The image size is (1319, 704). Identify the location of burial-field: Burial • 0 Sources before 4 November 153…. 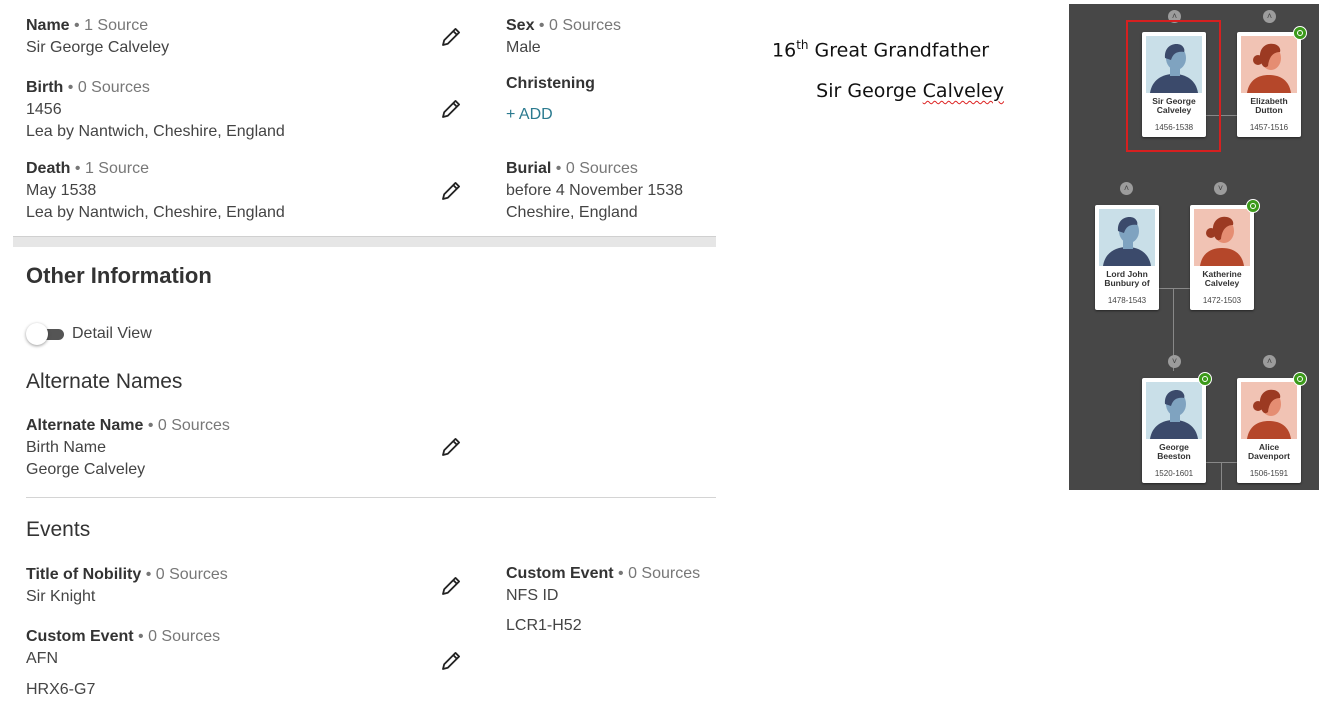
(594, 191).